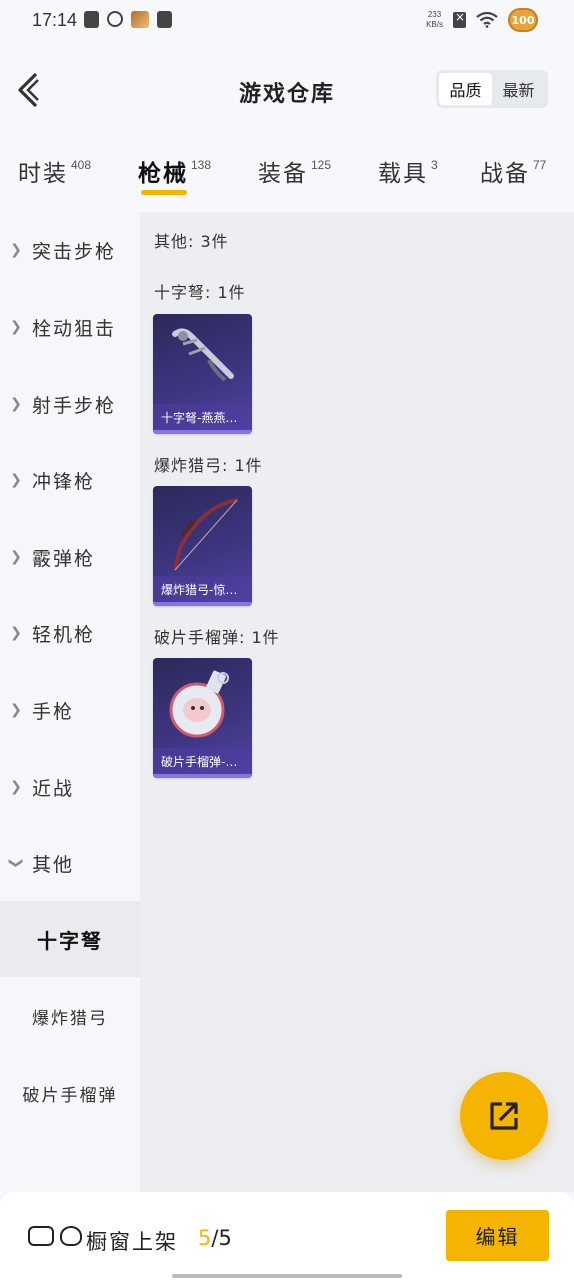 The height and width of the screenshot is (1280, 574). Describe the element at coordinates (434, 14) in the screenshot. I see `net-speed-value: 233` at that location.